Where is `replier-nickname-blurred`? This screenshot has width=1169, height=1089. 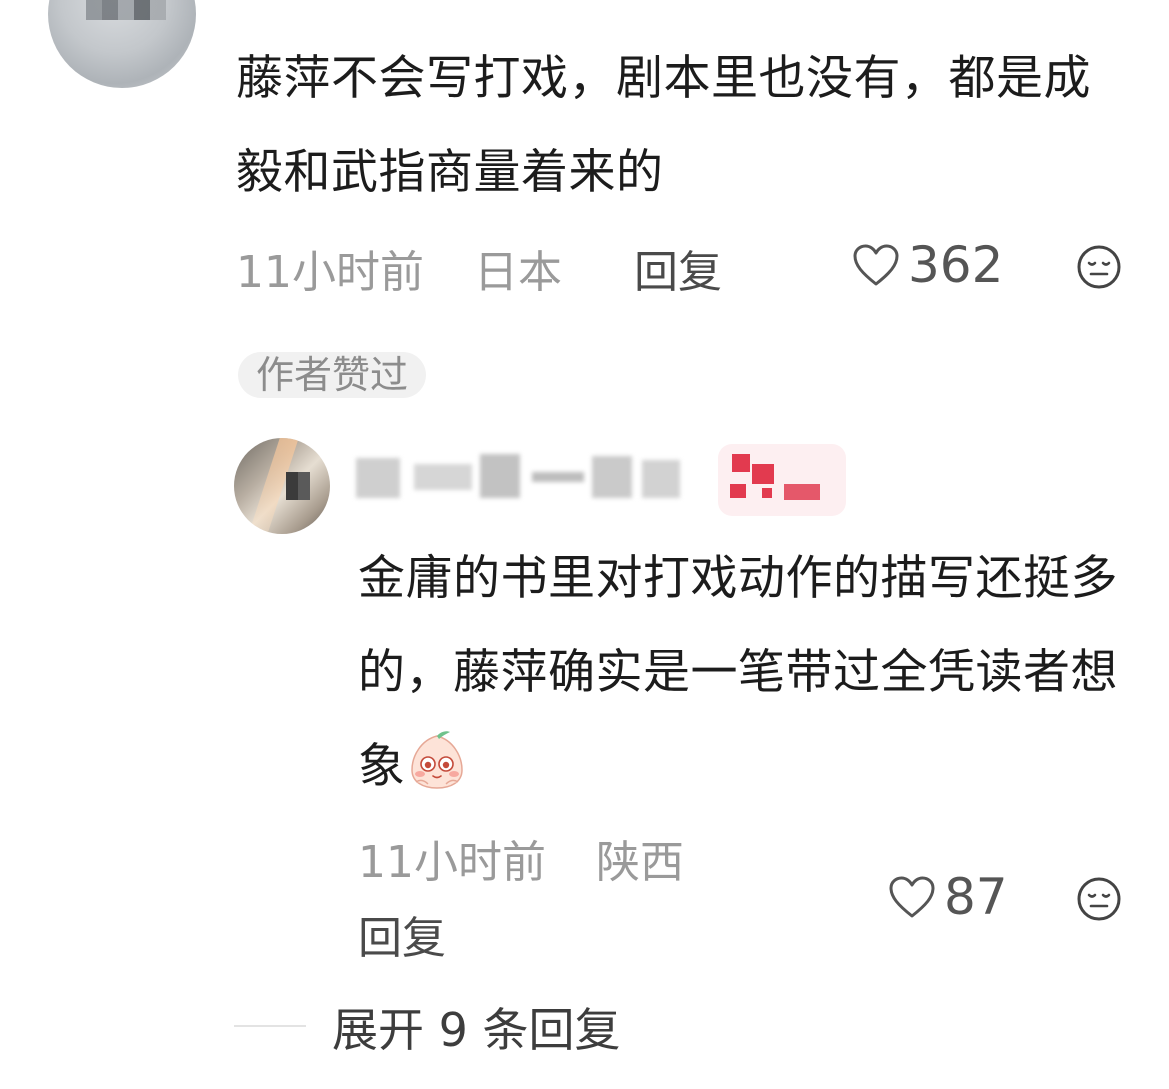 replier-nickname-blurred is located at coordinates (526, 478).